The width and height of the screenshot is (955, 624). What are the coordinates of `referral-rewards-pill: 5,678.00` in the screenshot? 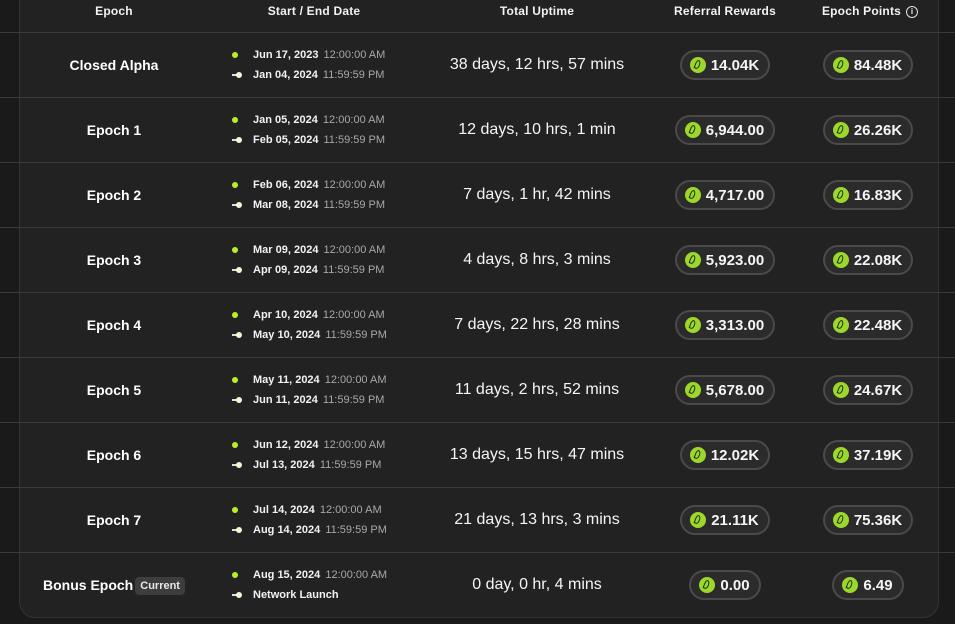 It's located at (725, 390).